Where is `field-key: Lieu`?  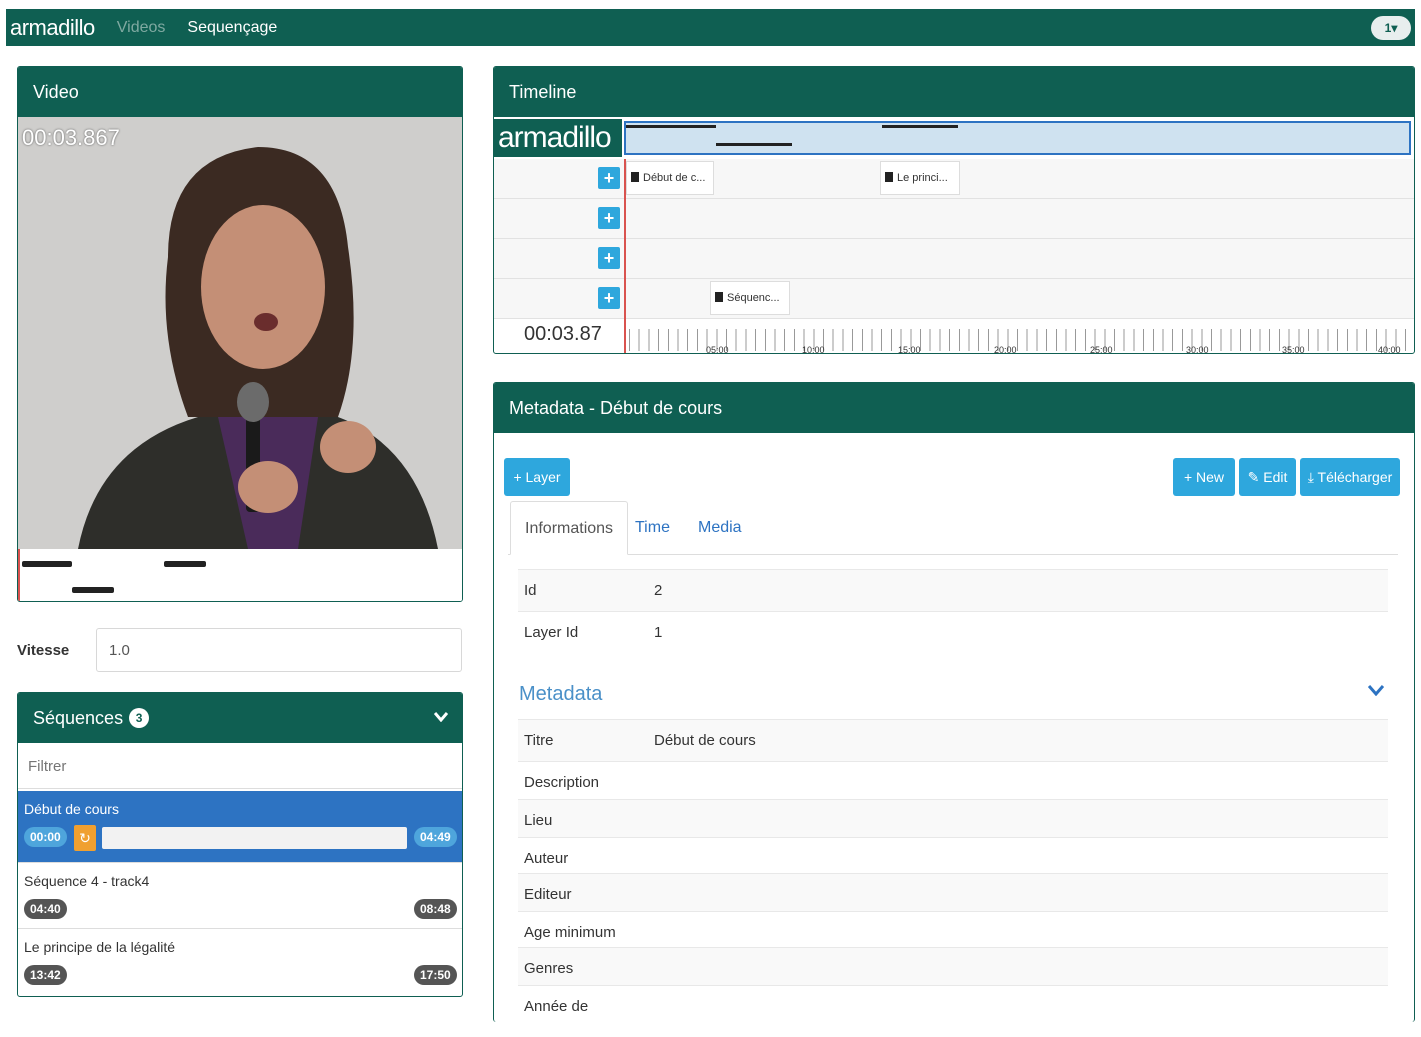
field-key: Lieu is located at coordinates (538, 820).